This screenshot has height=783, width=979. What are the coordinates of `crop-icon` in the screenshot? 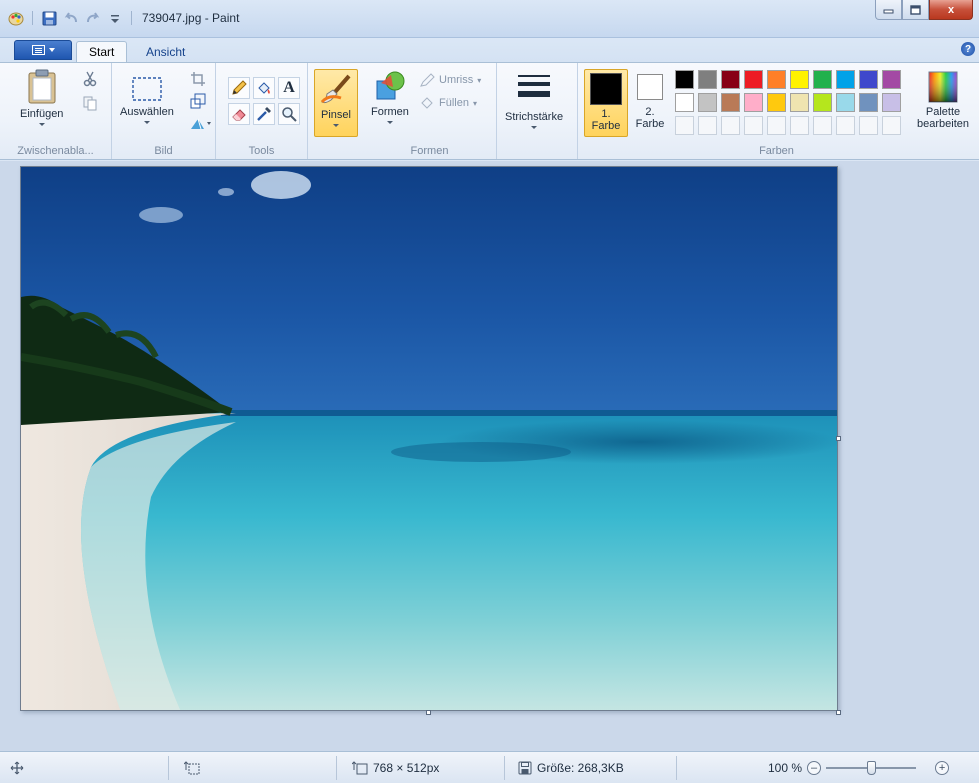 It's located at (198, 79).